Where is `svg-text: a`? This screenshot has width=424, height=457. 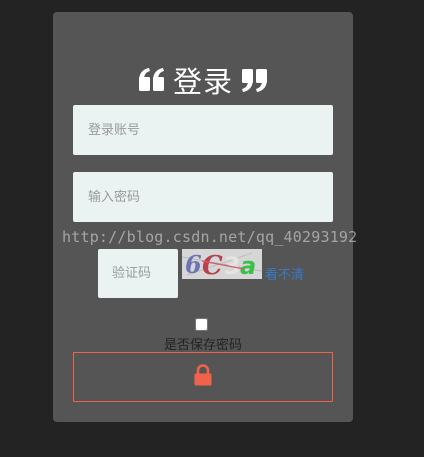 svg-text: a is located at coordinates (248, 265).